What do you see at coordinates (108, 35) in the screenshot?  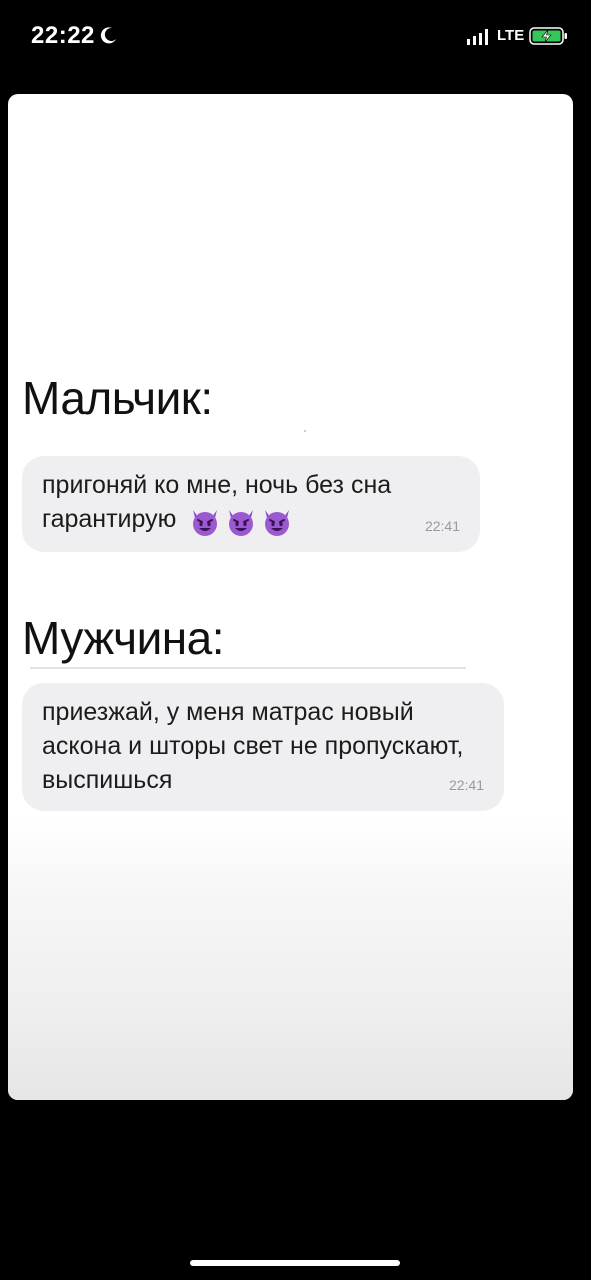 I see `moon-icon` at bounding box center [108, 35].